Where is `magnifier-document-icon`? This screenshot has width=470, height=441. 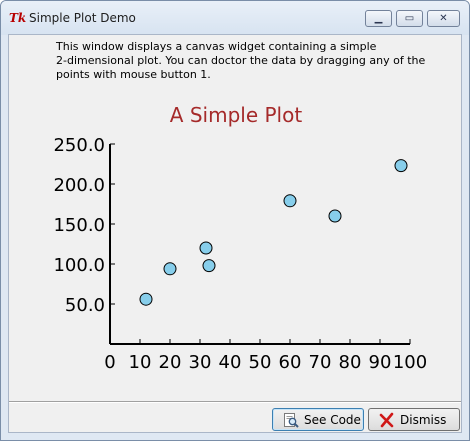
magnifier-document-icon is located at coordinates (291, 420).